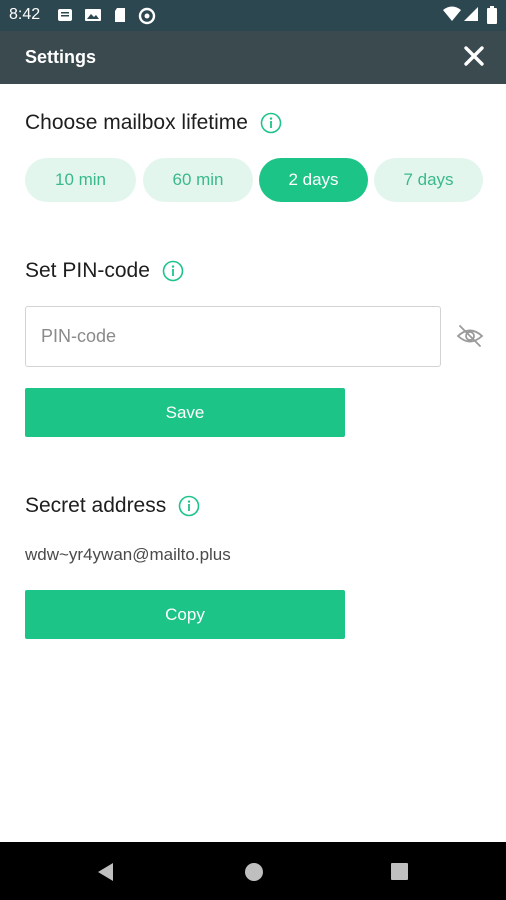  I want to click on secret-title: Secret address, so click(96, 505).